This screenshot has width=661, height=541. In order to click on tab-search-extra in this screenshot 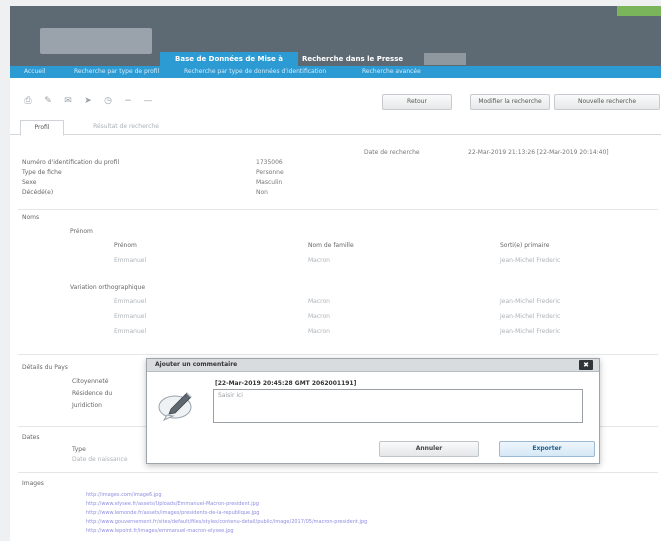, I will do `click(445, 59)`.